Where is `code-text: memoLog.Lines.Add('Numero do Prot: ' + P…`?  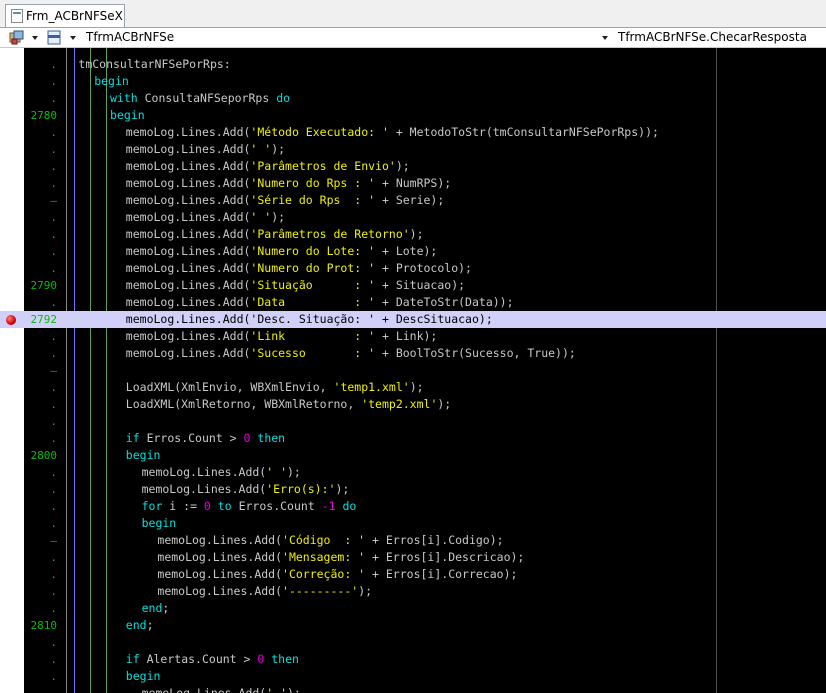 code-text: memoLog.Lines.Add('Numero do Prot: ' + P… is located at coordinates (299, 268).